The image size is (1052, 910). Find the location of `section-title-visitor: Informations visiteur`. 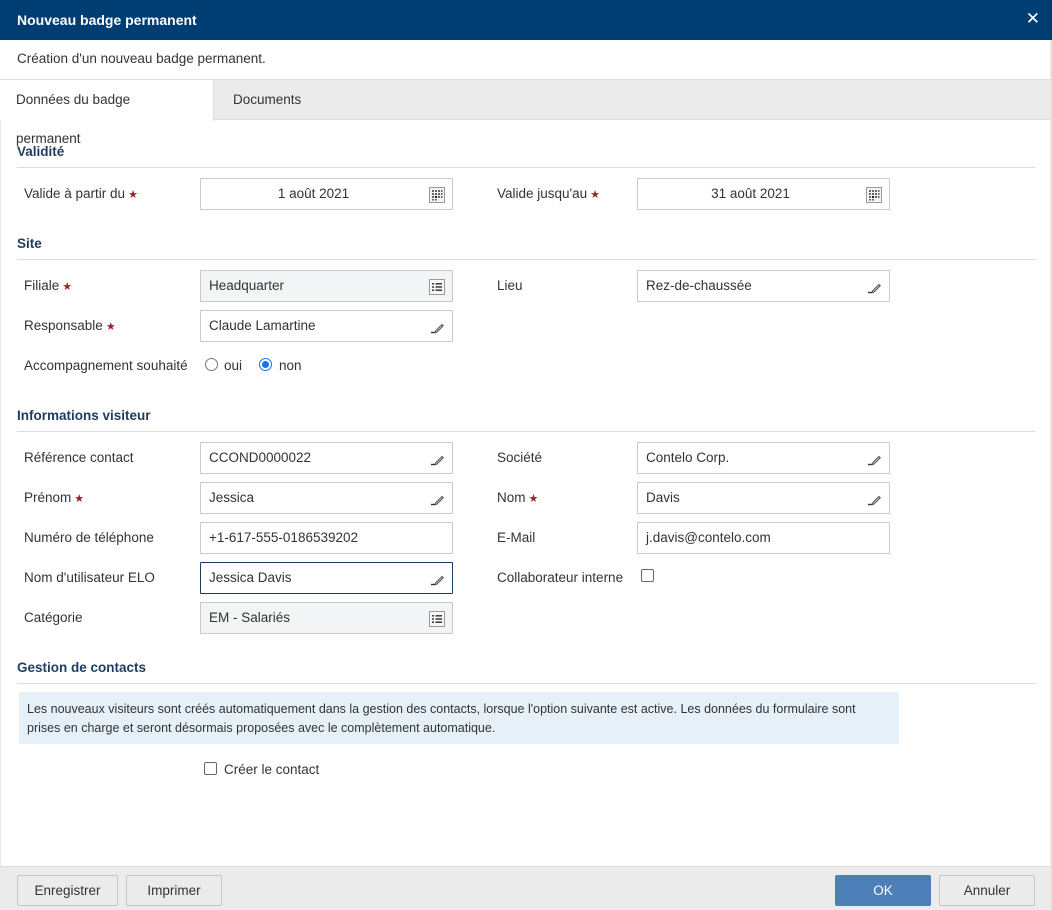

section-title-visitor: Informations visiteur is located at coordinates (84, 415).